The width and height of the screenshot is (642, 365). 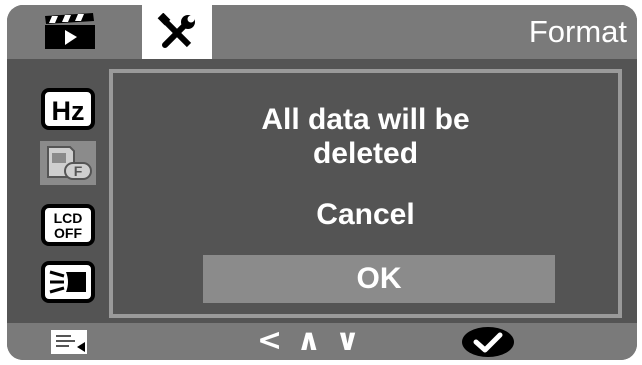 I want to click on confirm-icon, so click(x=488, y=343).